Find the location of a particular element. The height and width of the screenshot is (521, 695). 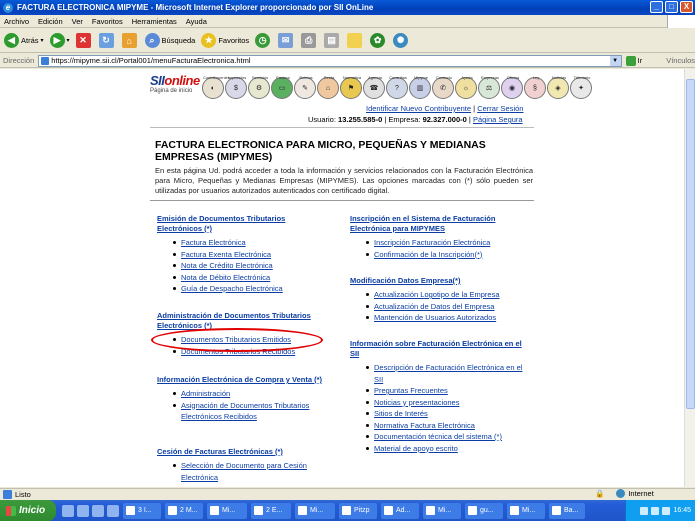

menu-icon-renta: Renta ⌂ is located at coordinates (328, 87).